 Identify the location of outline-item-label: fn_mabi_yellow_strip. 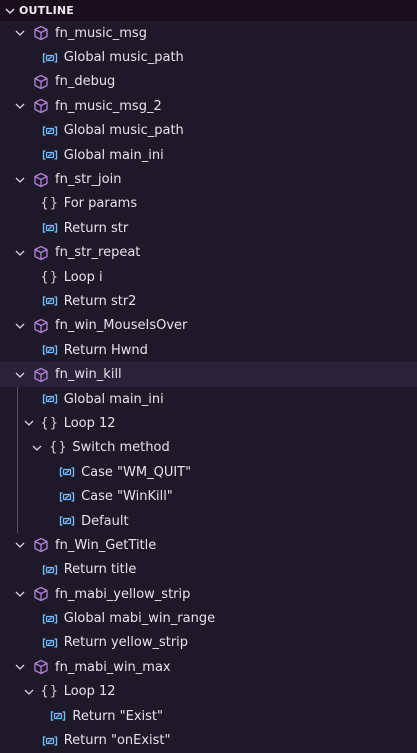
(123, 594).